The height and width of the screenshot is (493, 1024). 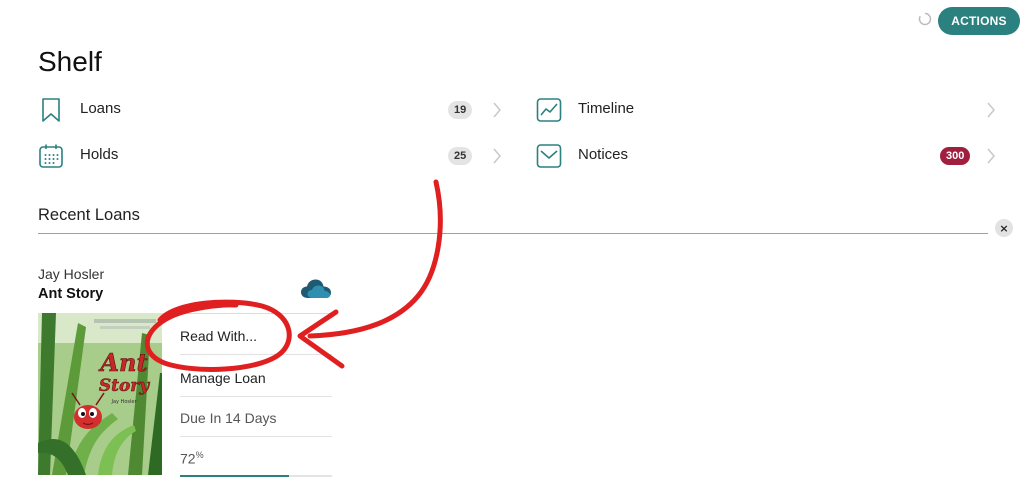 I want to click on notices-count-badge: 300, so click(x=955, y=156).